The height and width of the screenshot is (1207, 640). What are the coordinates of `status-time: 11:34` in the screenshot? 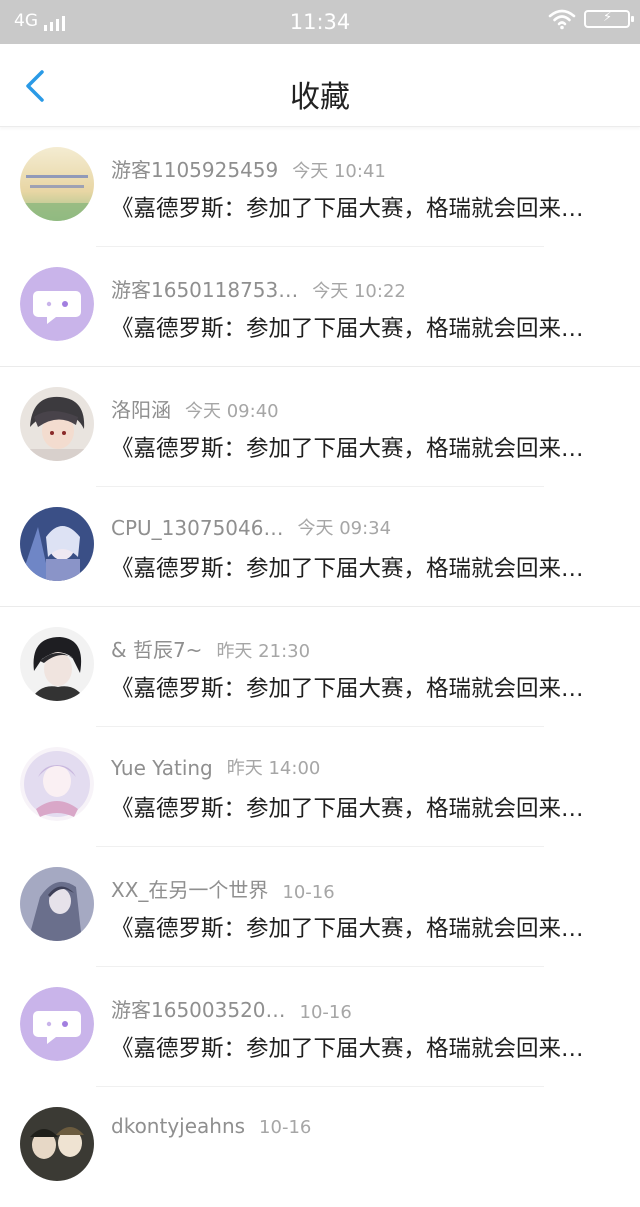 It's located at (320, 22).